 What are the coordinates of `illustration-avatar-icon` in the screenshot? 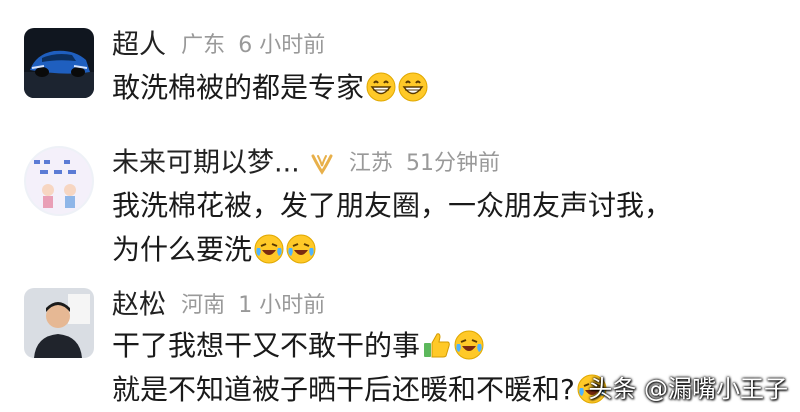 It's located at (59, 181).